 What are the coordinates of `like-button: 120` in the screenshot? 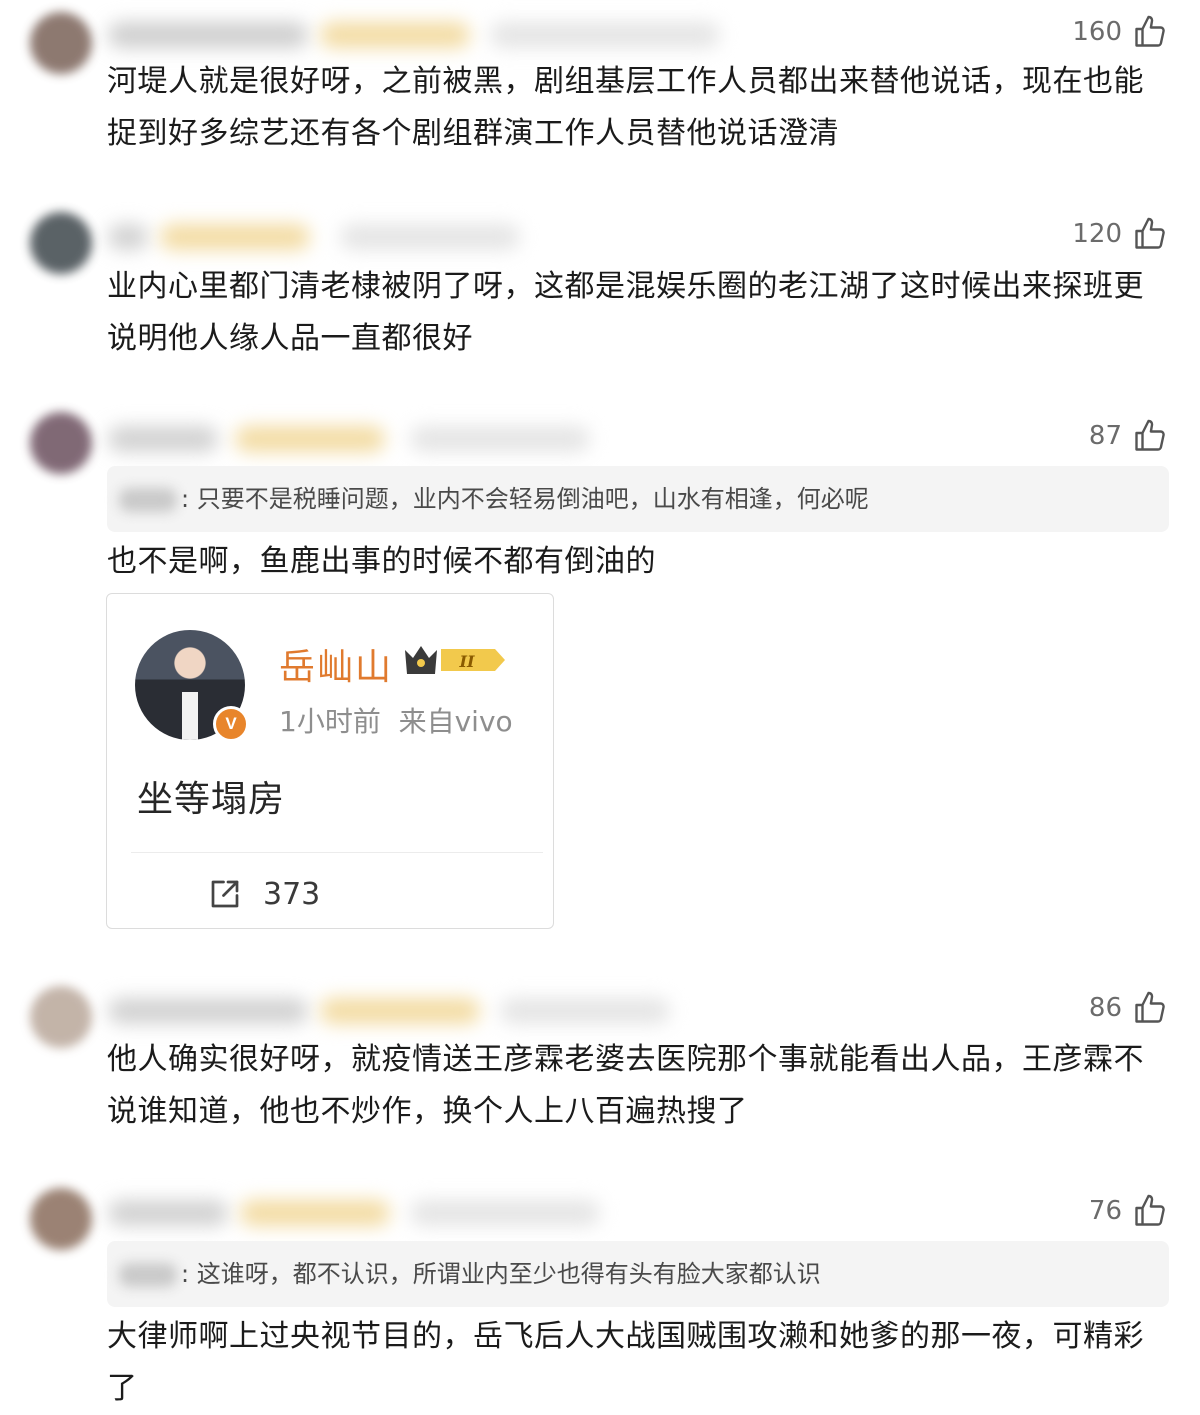 It's located at (1120, 234).